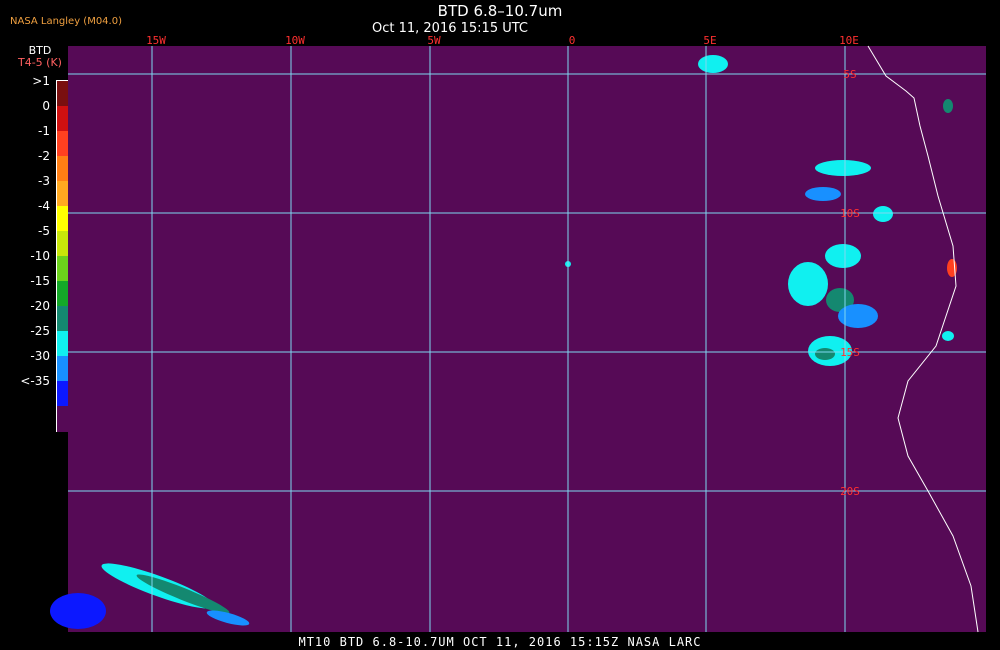 Image resolution: width=1000 pixels, height=650 pixels. What do you see at coordinates (44, 131) in the screenshot?
I see `legend-tick: -1` at bounding box center [44, 131].